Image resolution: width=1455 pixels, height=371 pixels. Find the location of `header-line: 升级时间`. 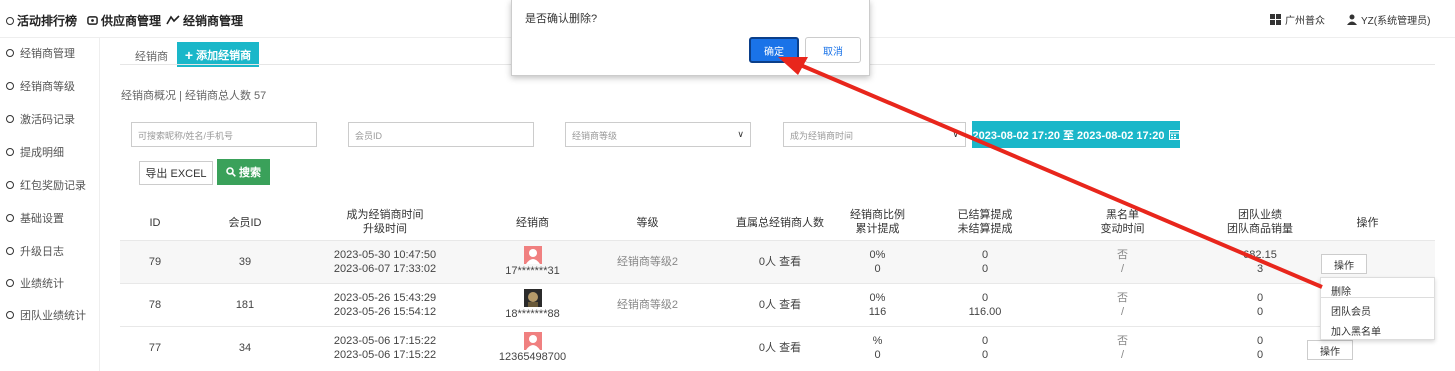

header-line: 升级时间 is located at coordinates (385, 229).